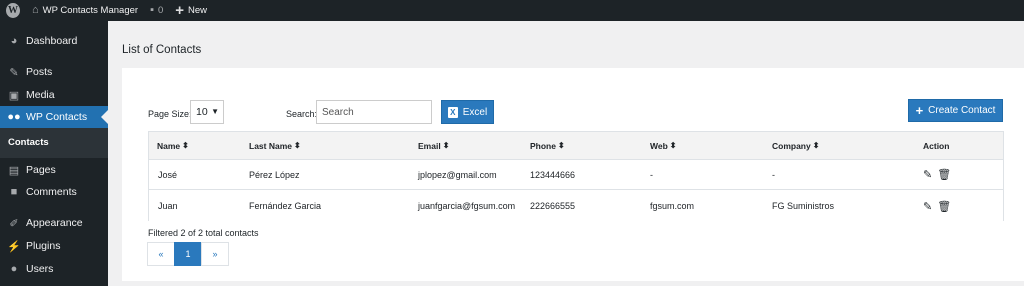  I want to click on sidebar-item-wp-contacts: ●● WP Contacts, so click(54, 117).